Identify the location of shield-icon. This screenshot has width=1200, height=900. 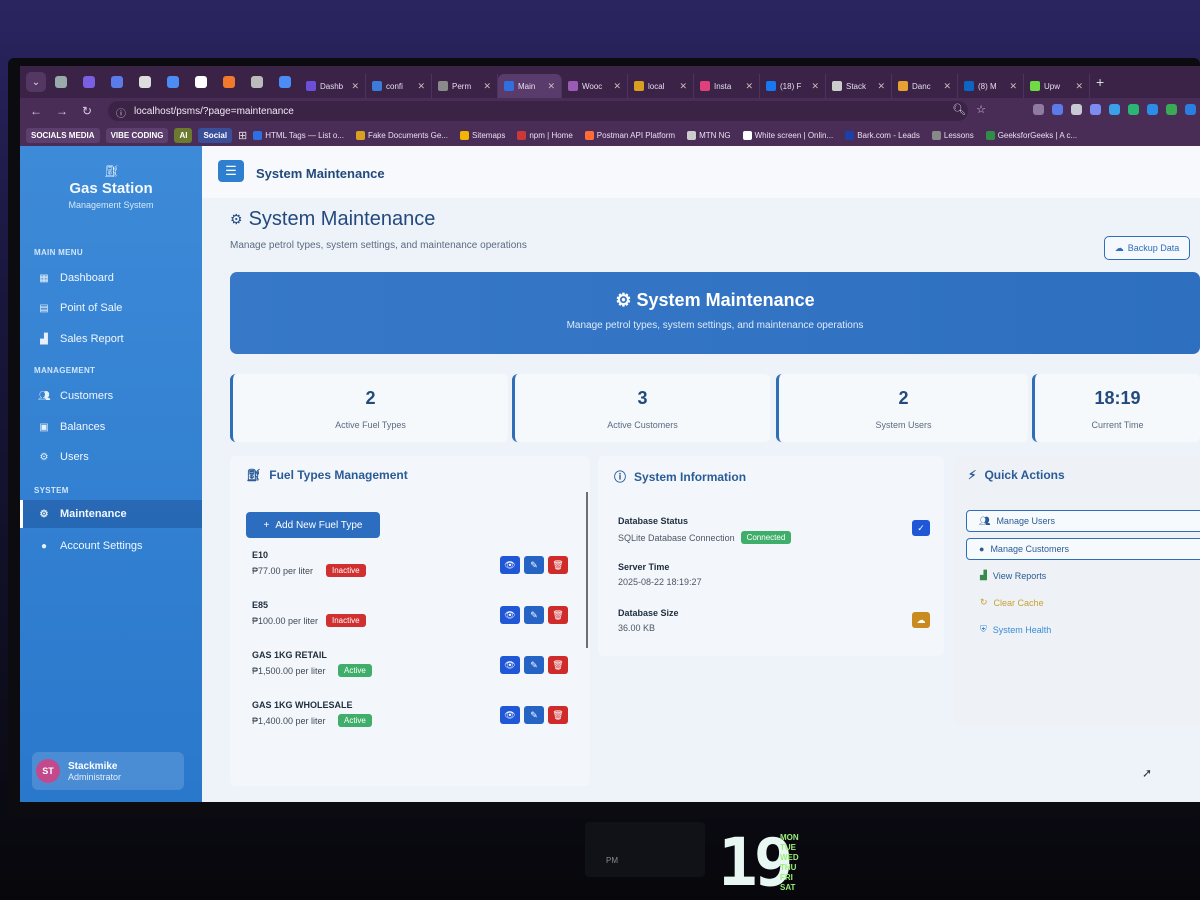
(1095, 109).